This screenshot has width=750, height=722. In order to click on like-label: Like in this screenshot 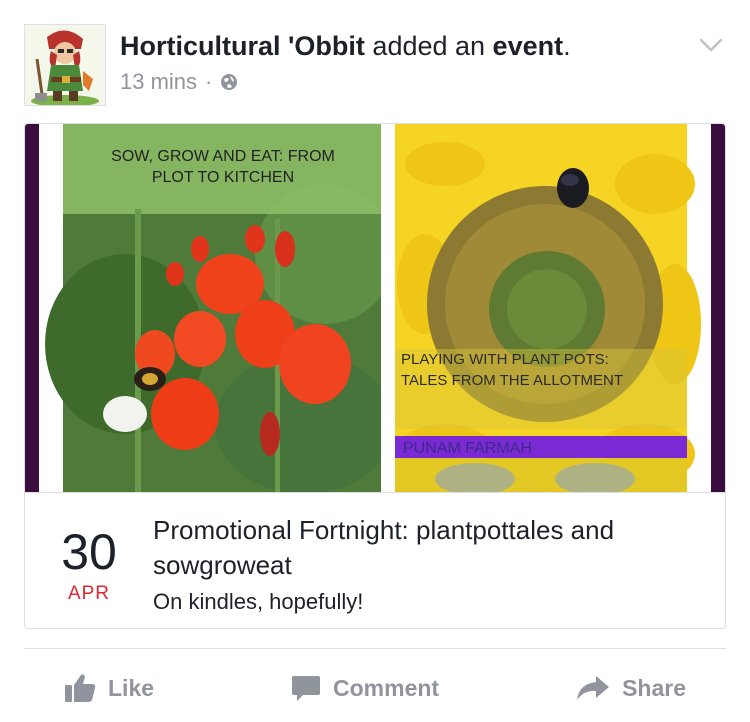, I will do `click(131, 687)`.